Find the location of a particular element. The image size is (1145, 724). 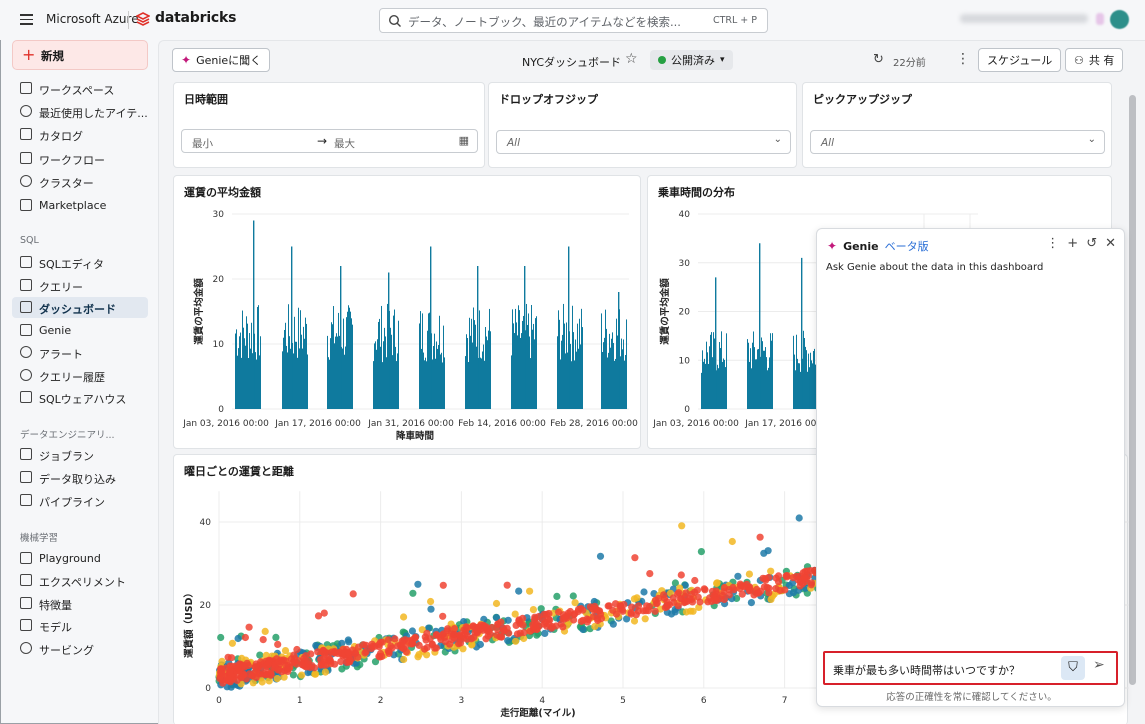

scrollbar is located at coordinates (1132, 390).